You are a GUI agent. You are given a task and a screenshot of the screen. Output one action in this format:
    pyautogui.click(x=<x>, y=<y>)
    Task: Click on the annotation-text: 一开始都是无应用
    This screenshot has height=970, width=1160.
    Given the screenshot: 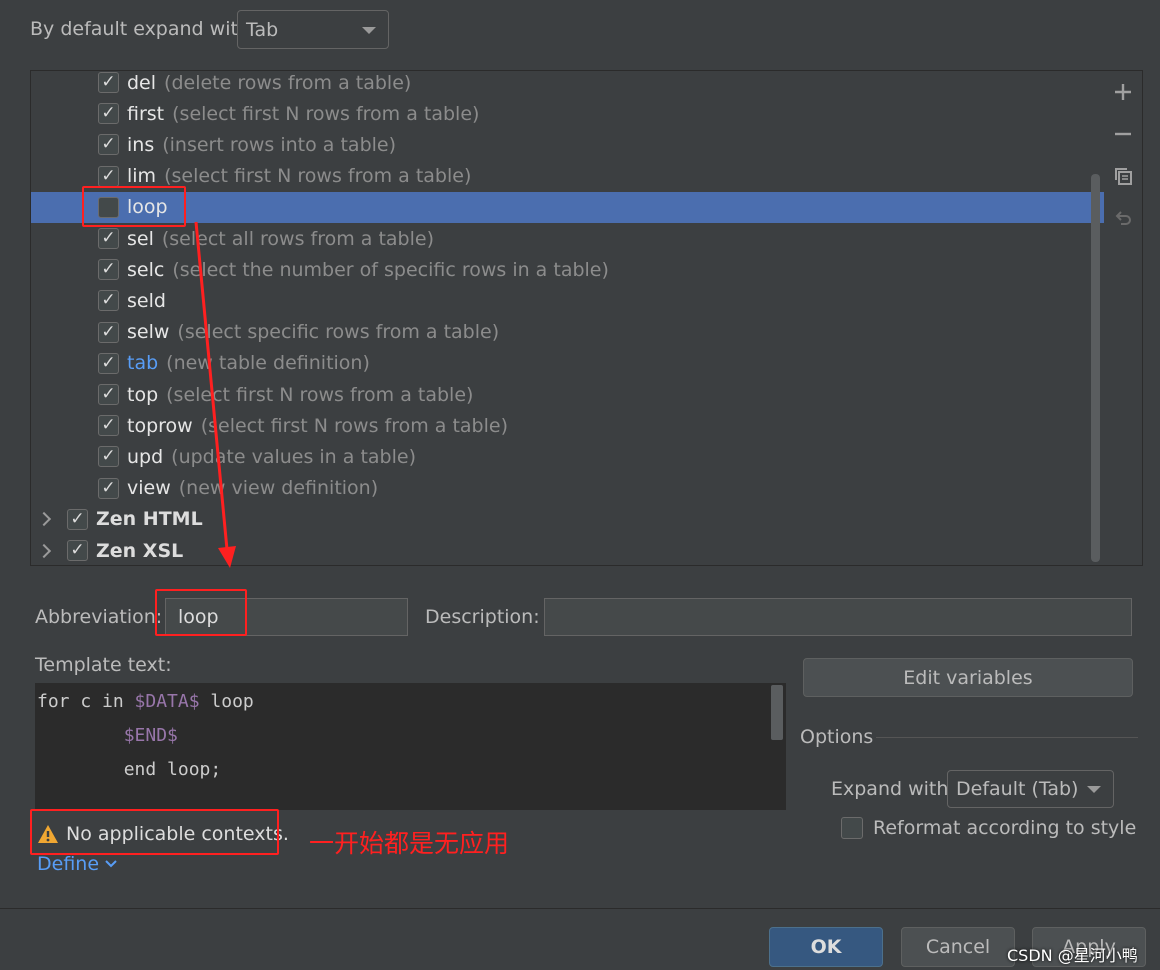 What is the action you would take?
    pyautogui.click(x=409, y=843)
    